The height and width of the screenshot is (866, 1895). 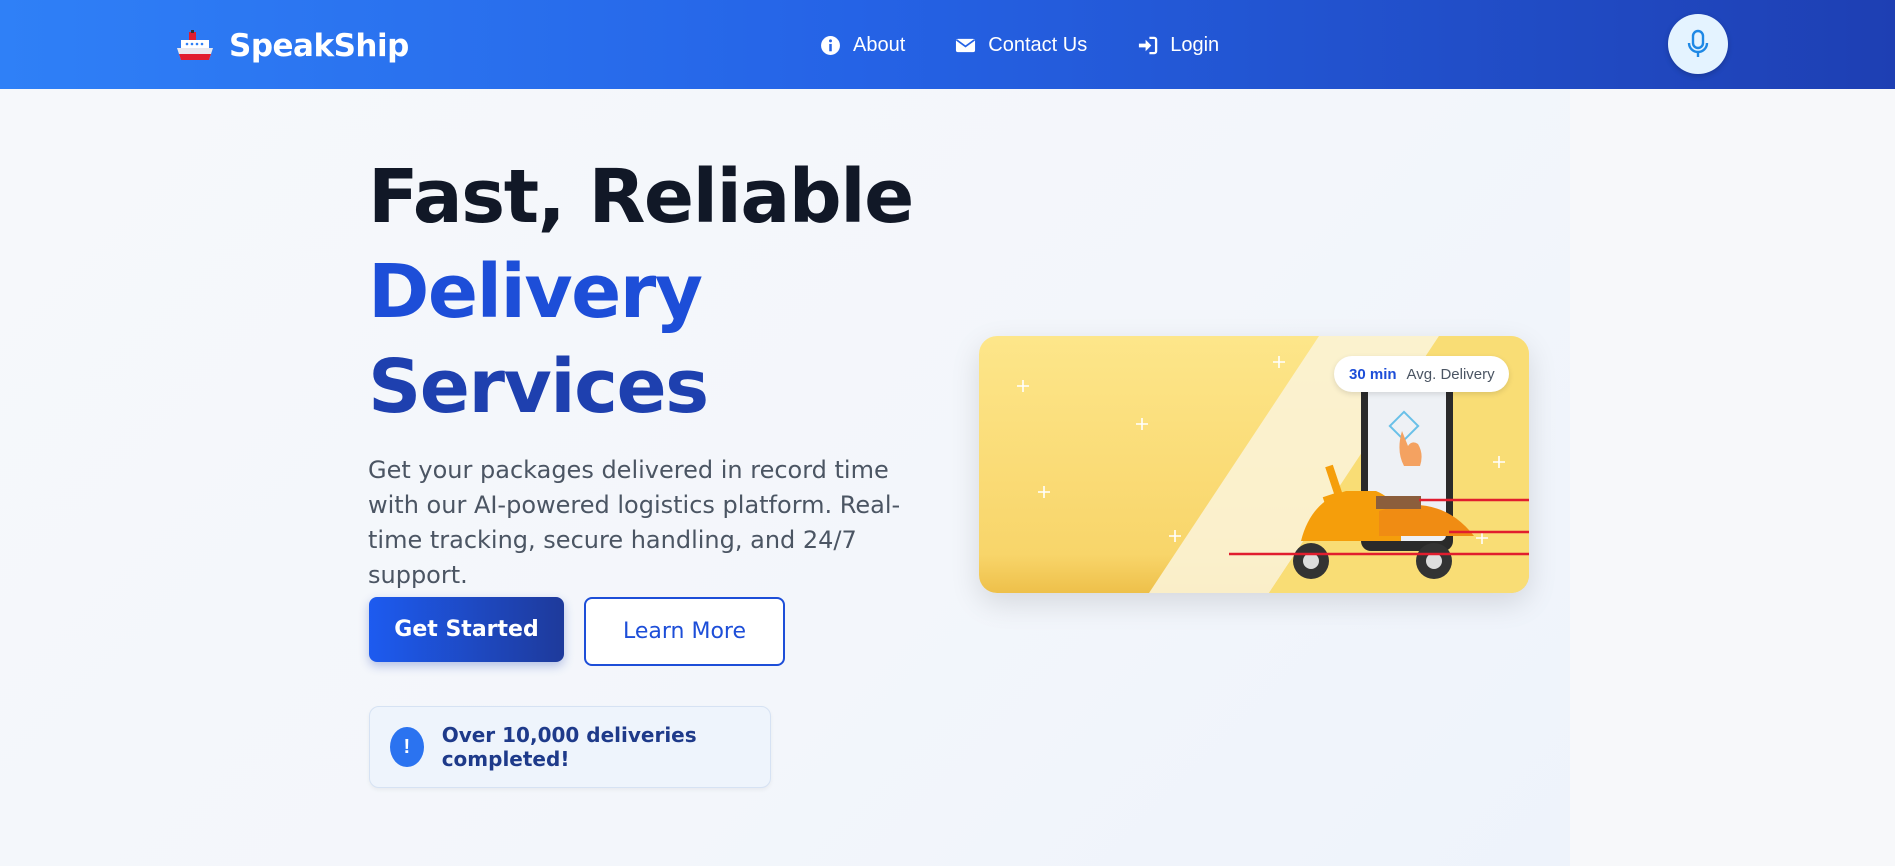 I want to click on voice-assistant-button, so click(x=1698, y=44).